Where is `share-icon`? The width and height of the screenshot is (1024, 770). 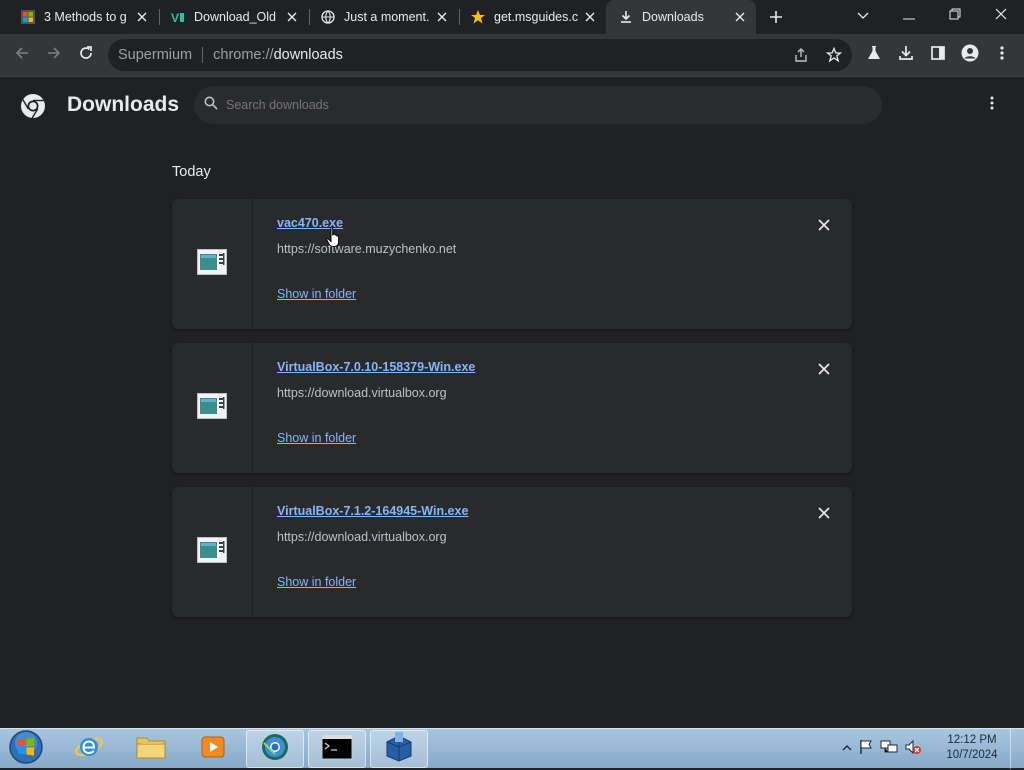
share-icon is located at coordinates (801, 55).